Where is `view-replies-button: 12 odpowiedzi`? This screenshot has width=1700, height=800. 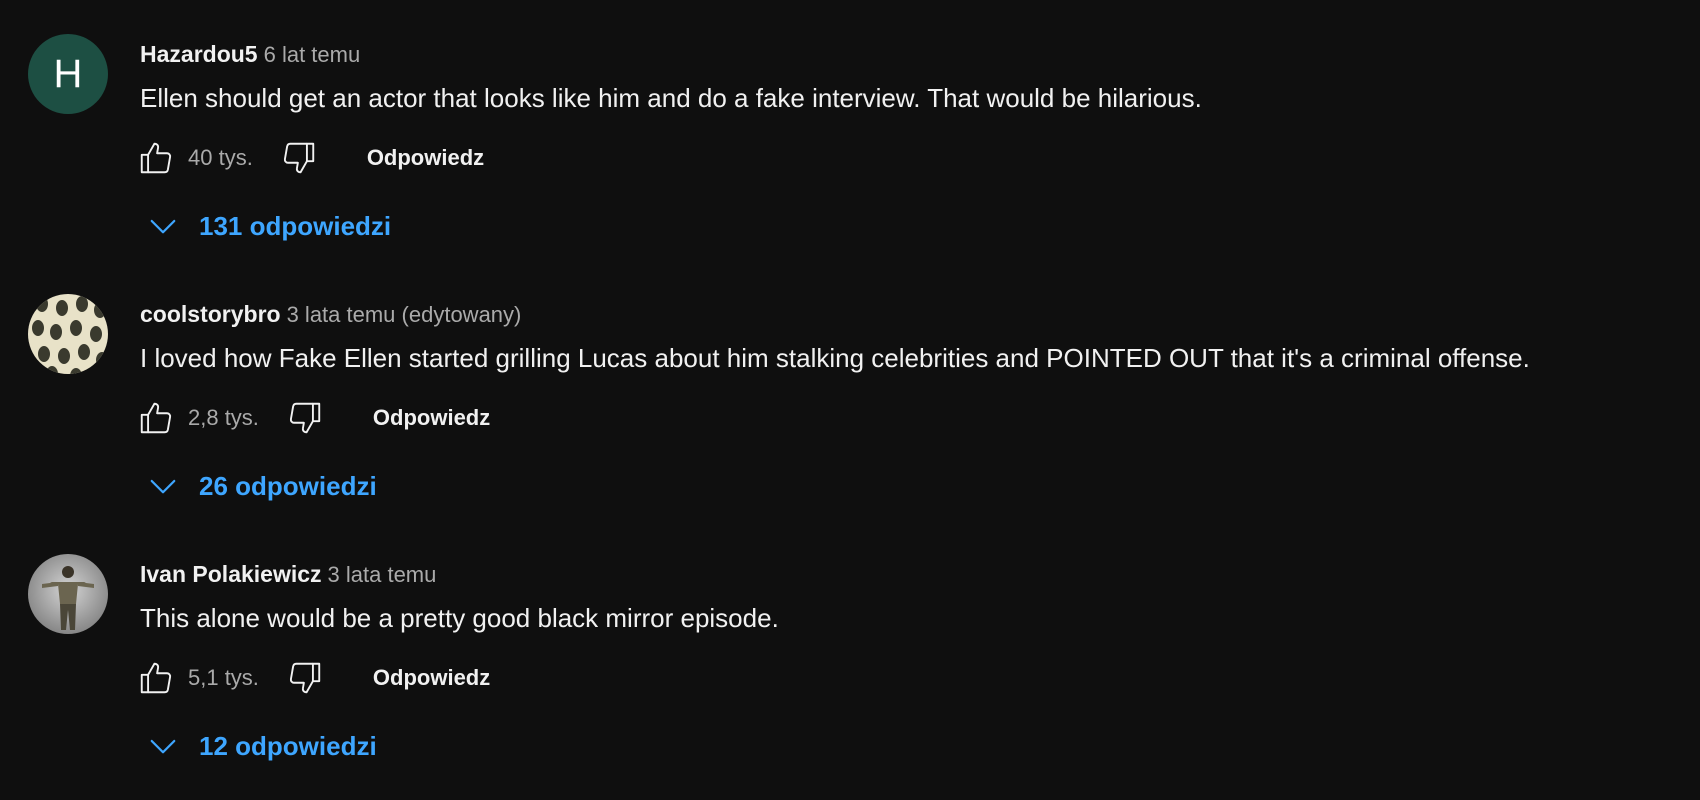
view-replies-button: 12 odpowiedzi is located at coordinates (261, 746).